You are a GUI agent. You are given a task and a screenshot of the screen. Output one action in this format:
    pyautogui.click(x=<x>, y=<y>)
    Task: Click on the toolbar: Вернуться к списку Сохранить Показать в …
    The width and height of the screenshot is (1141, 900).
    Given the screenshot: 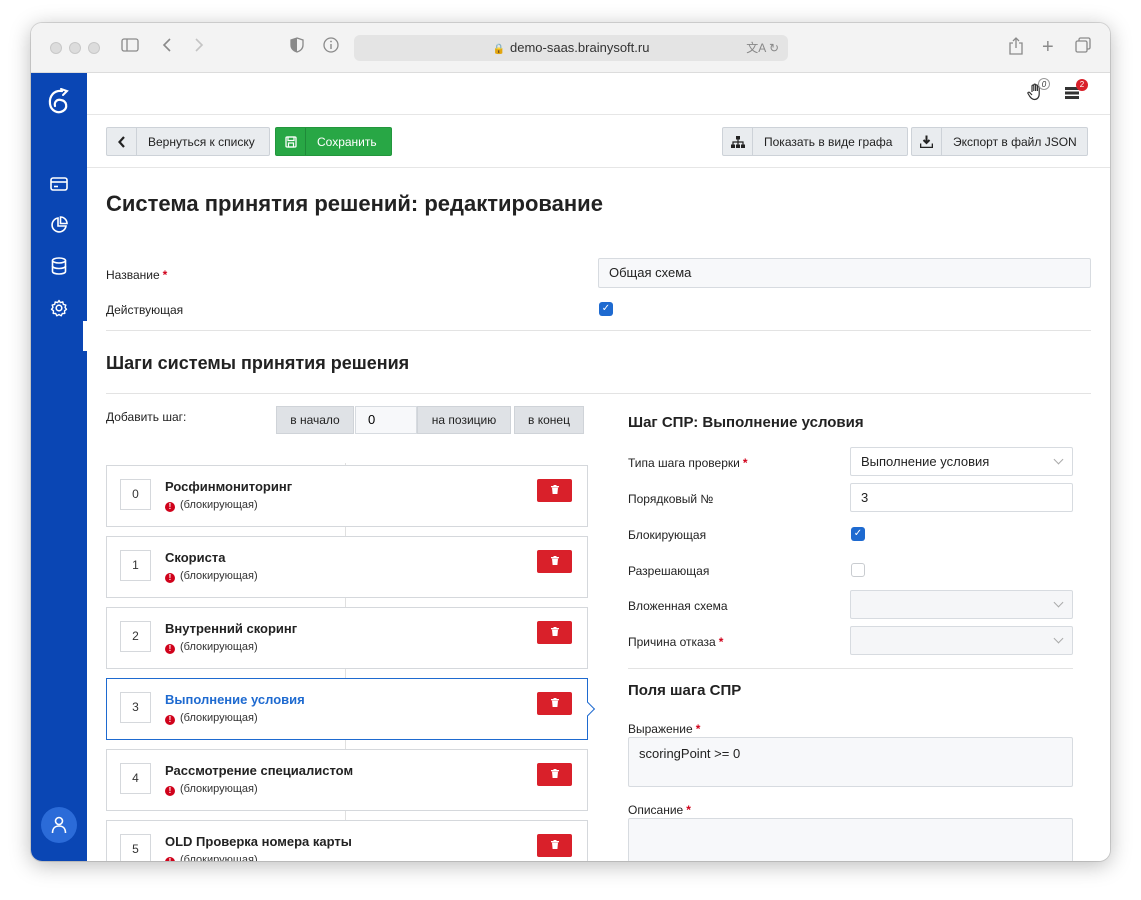 What is the action you would take?
    pyautogui.click(x=598, y=142)
    